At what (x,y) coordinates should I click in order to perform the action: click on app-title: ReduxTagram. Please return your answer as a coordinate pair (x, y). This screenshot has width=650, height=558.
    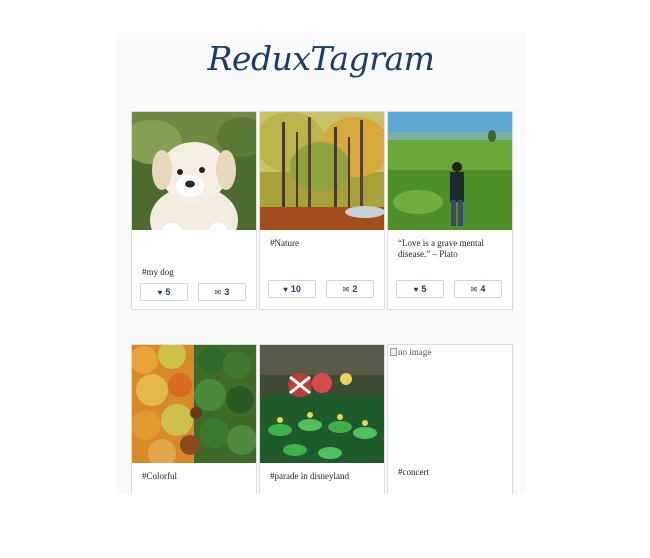
    Looking at the image, I should click on (321, 58).